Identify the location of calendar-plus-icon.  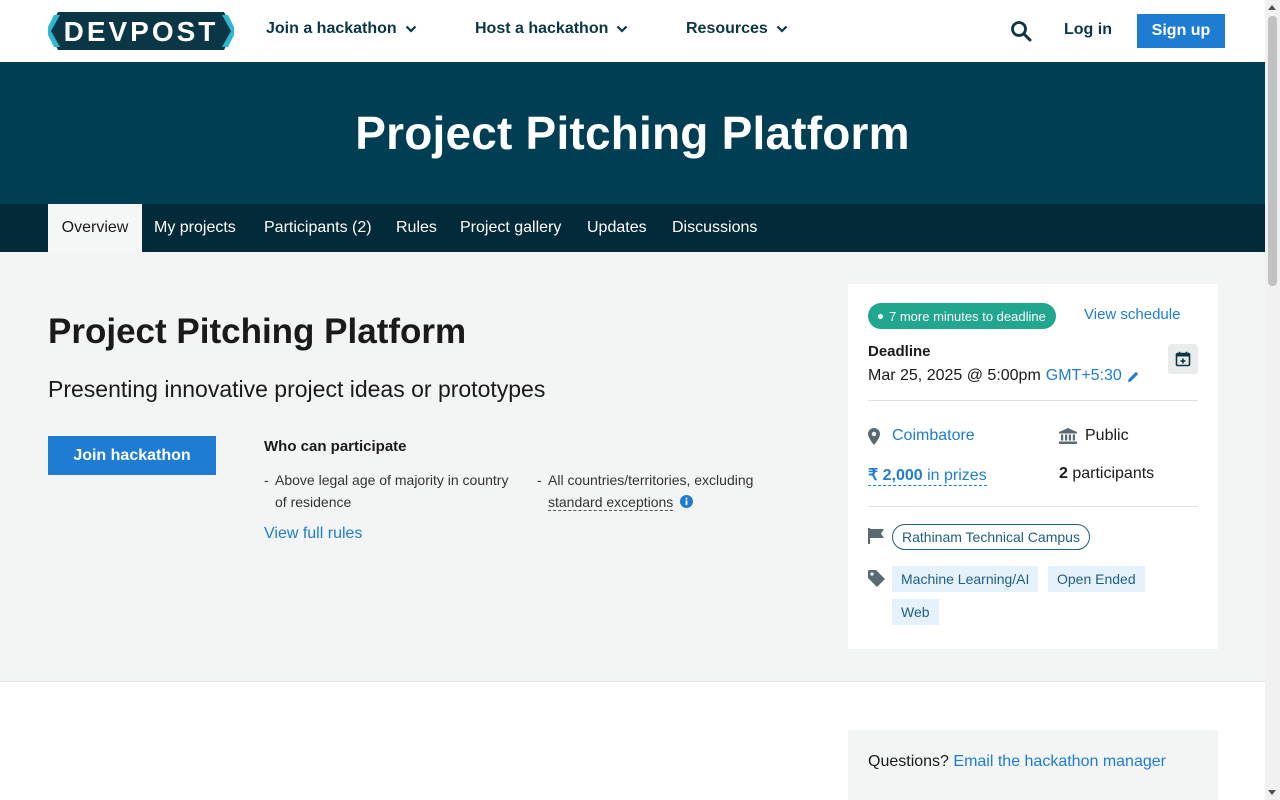
(1183, 359).